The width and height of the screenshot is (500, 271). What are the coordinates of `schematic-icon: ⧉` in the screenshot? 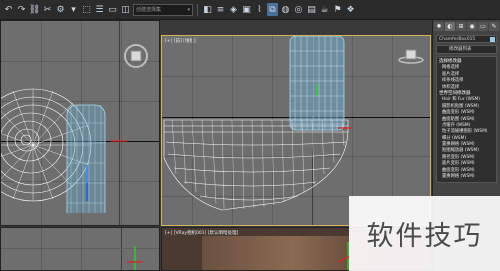 It's located at (272, 9).